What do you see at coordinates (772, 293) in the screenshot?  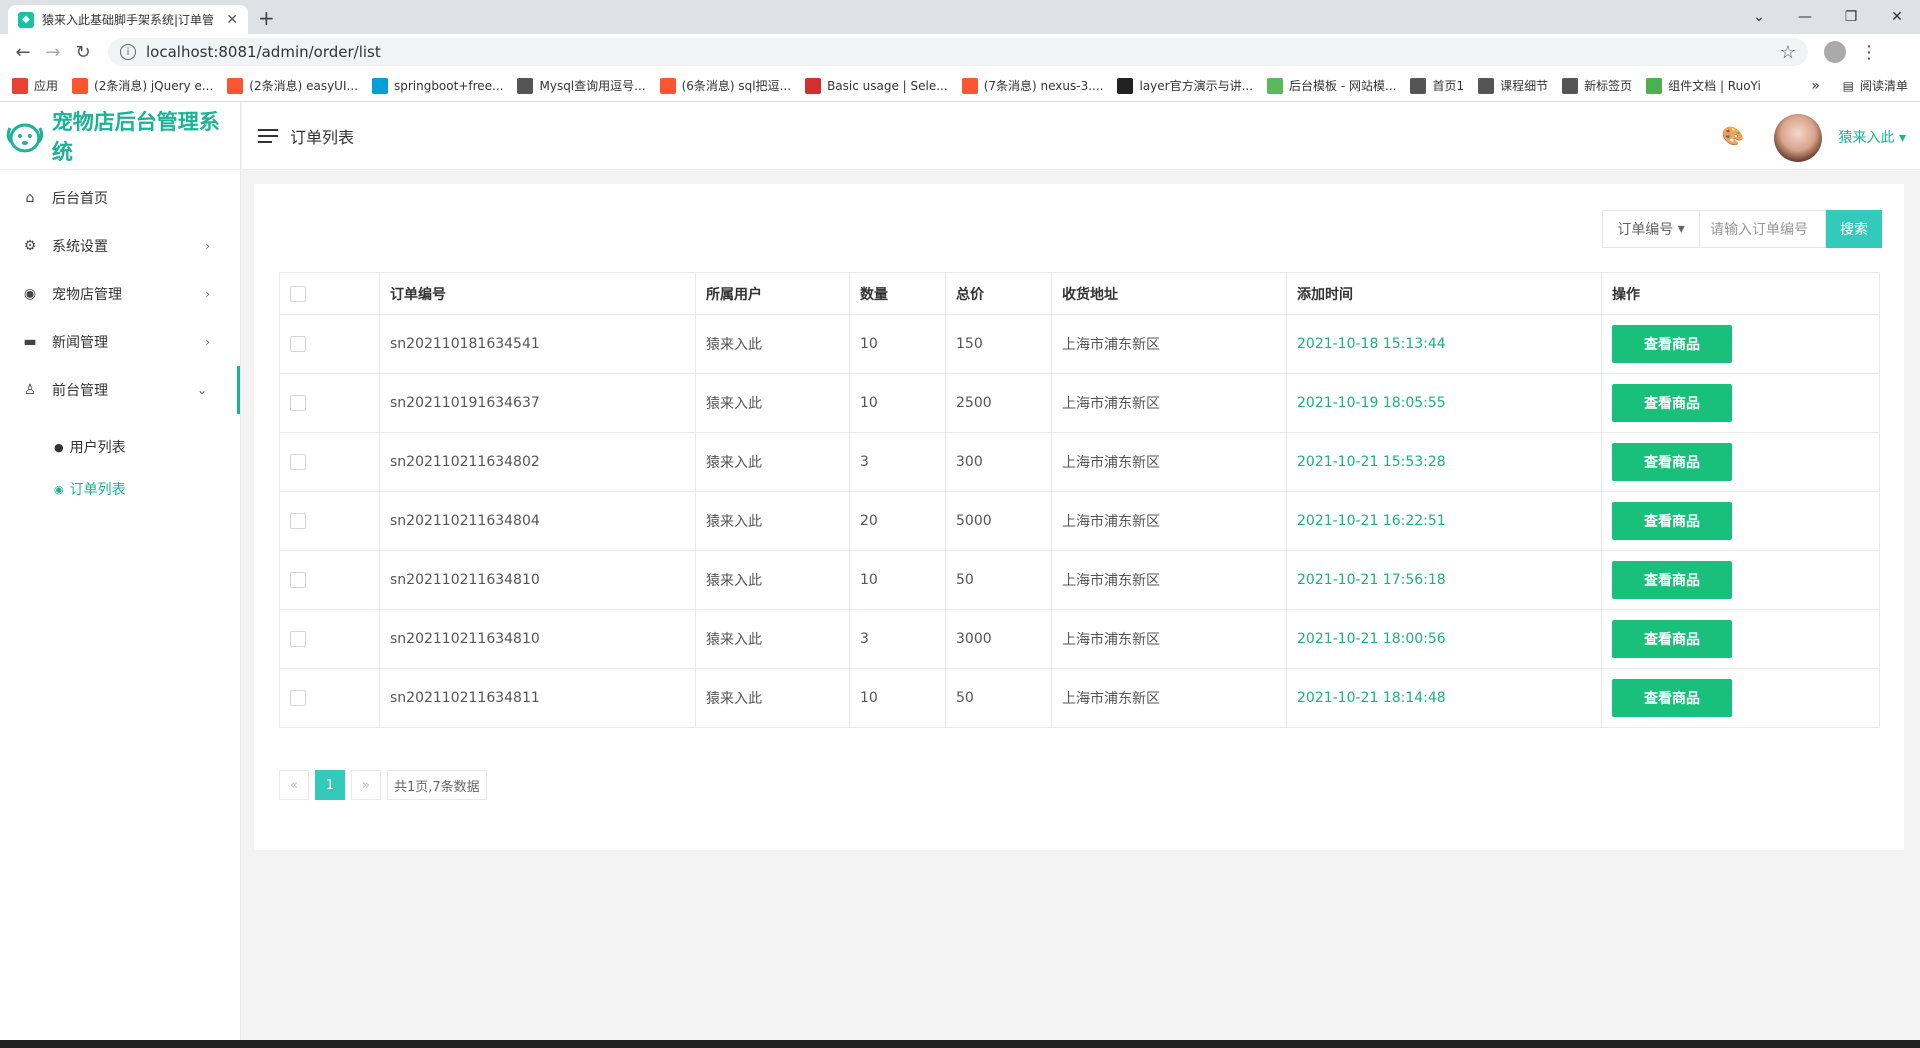 I see `col-user: 所属用户` at bounding box center [772, 293].